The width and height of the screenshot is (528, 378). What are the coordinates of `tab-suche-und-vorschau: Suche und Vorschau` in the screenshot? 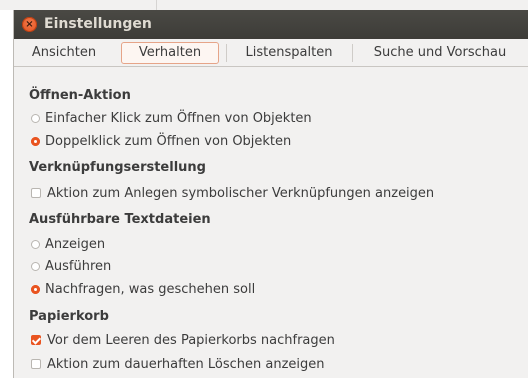 It's located at (440, 53).